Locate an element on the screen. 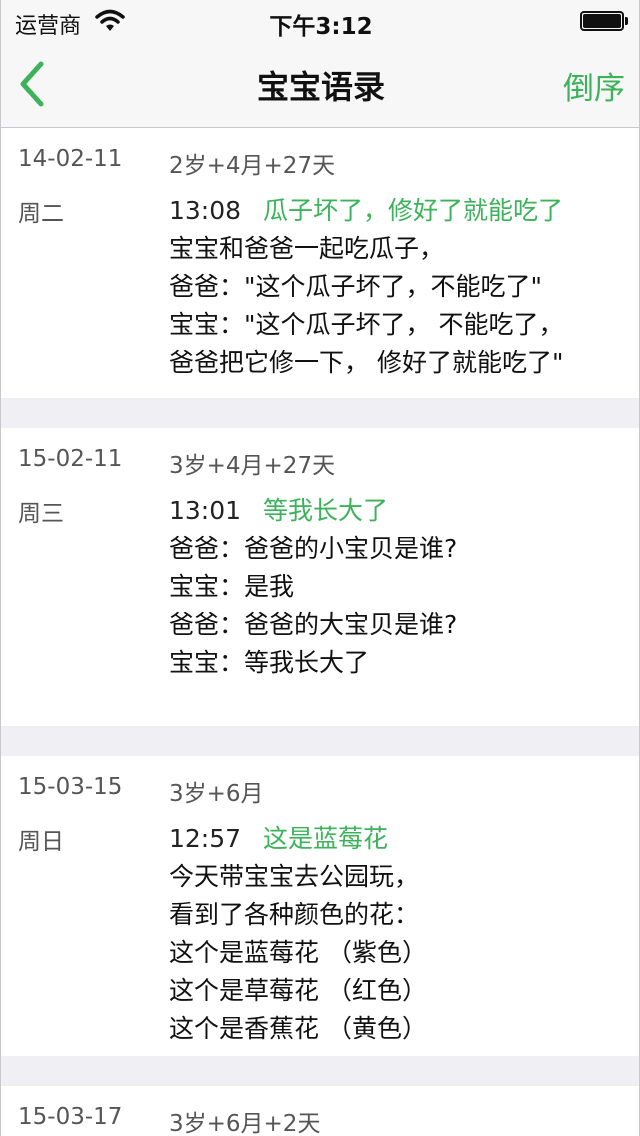  page-title: 宝宝语录 is located at coordinates (320, 87).